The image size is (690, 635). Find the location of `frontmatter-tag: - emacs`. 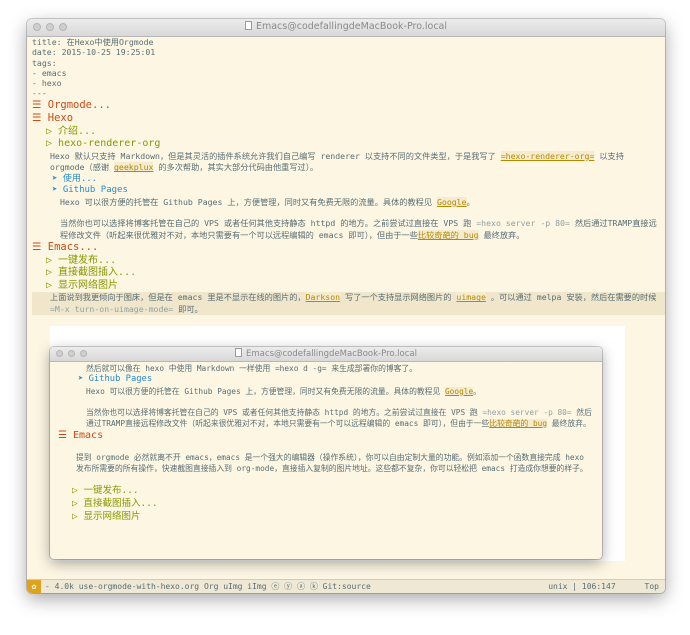

frontmatter-tag: - emacs is located at coordinates (49, 72).